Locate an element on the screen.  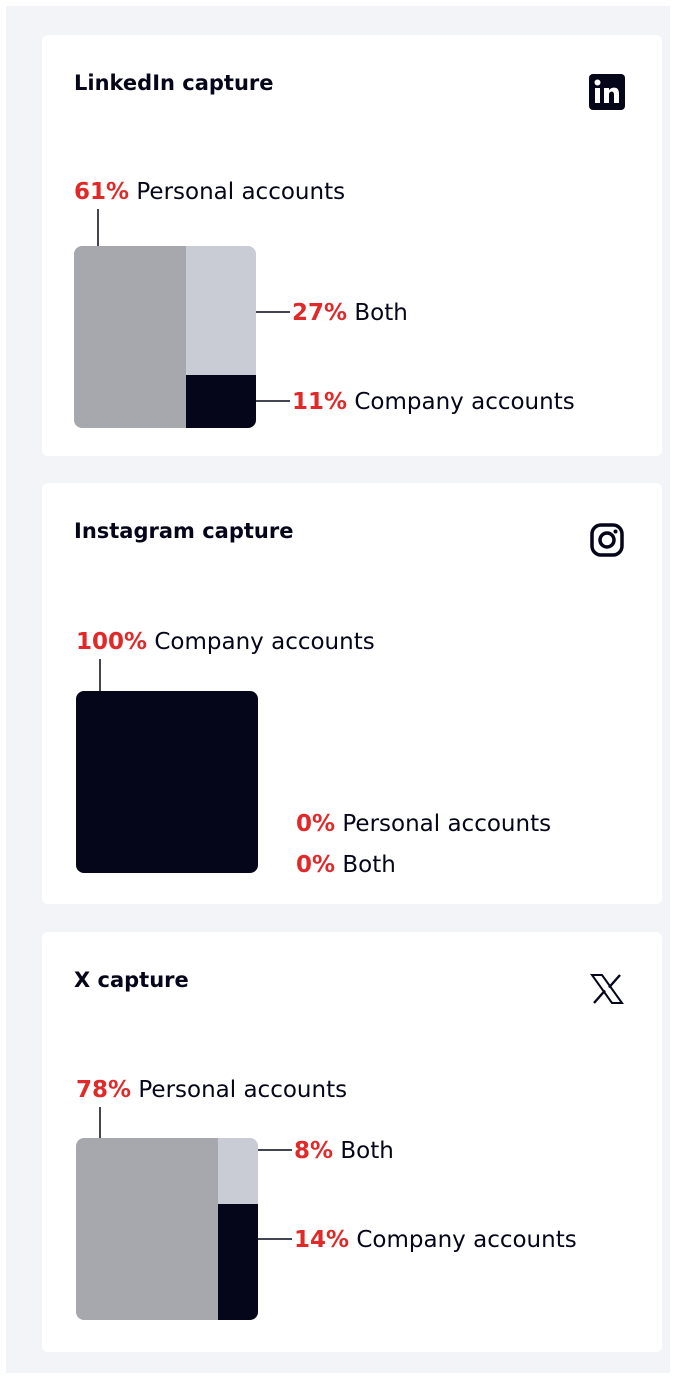
data-label: 100% Company accounts is located at coordinates (225, 642).